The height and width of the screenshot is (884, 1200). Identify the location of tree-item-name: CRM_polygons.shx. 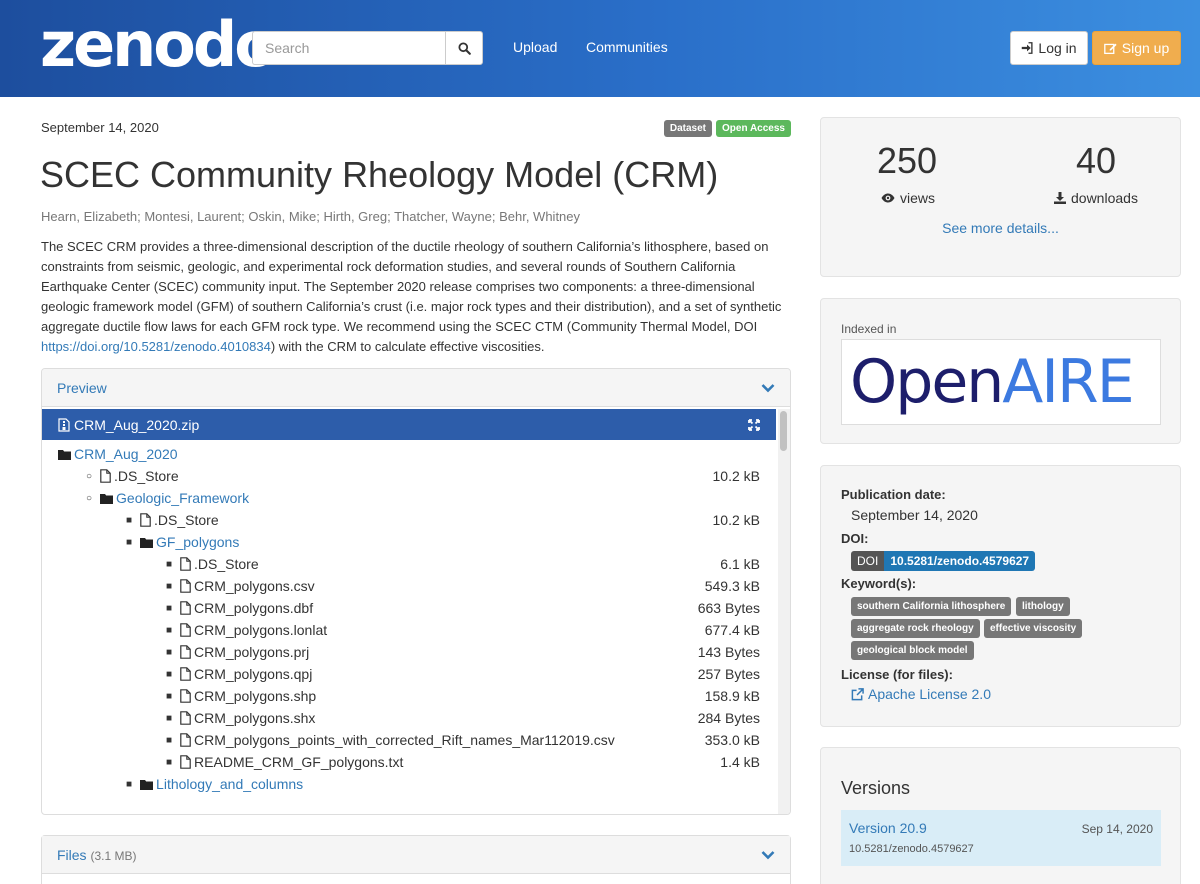
(255, 718).